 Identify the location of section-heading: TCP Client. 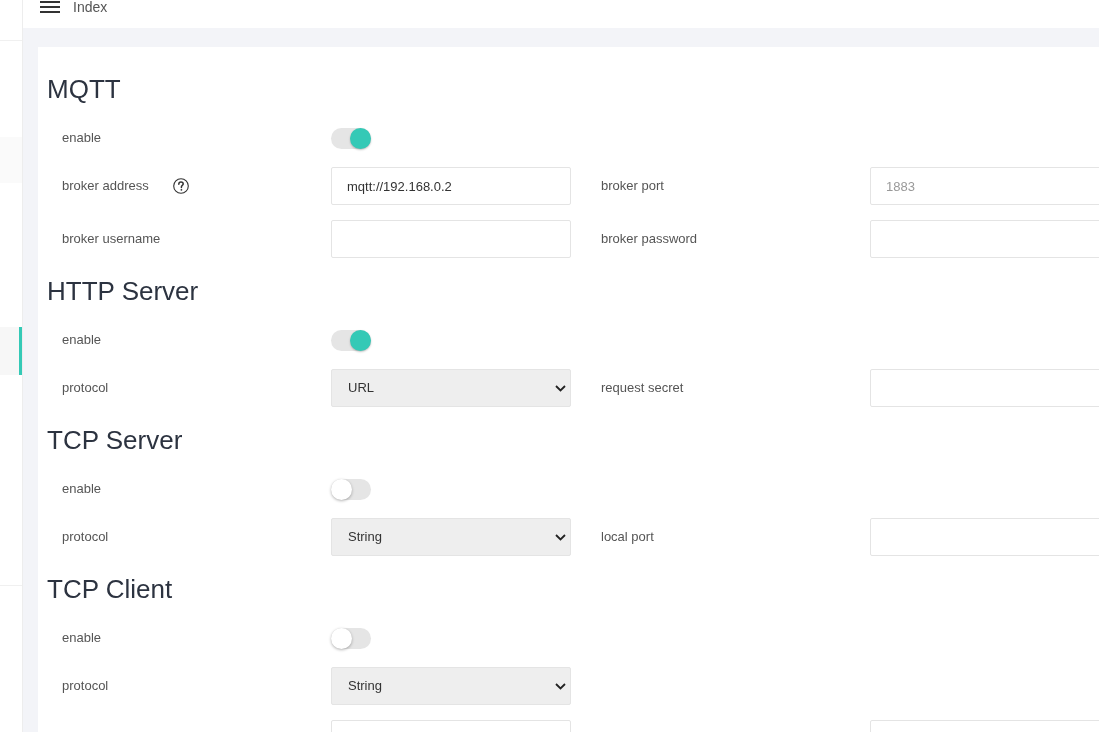
(110, 589).